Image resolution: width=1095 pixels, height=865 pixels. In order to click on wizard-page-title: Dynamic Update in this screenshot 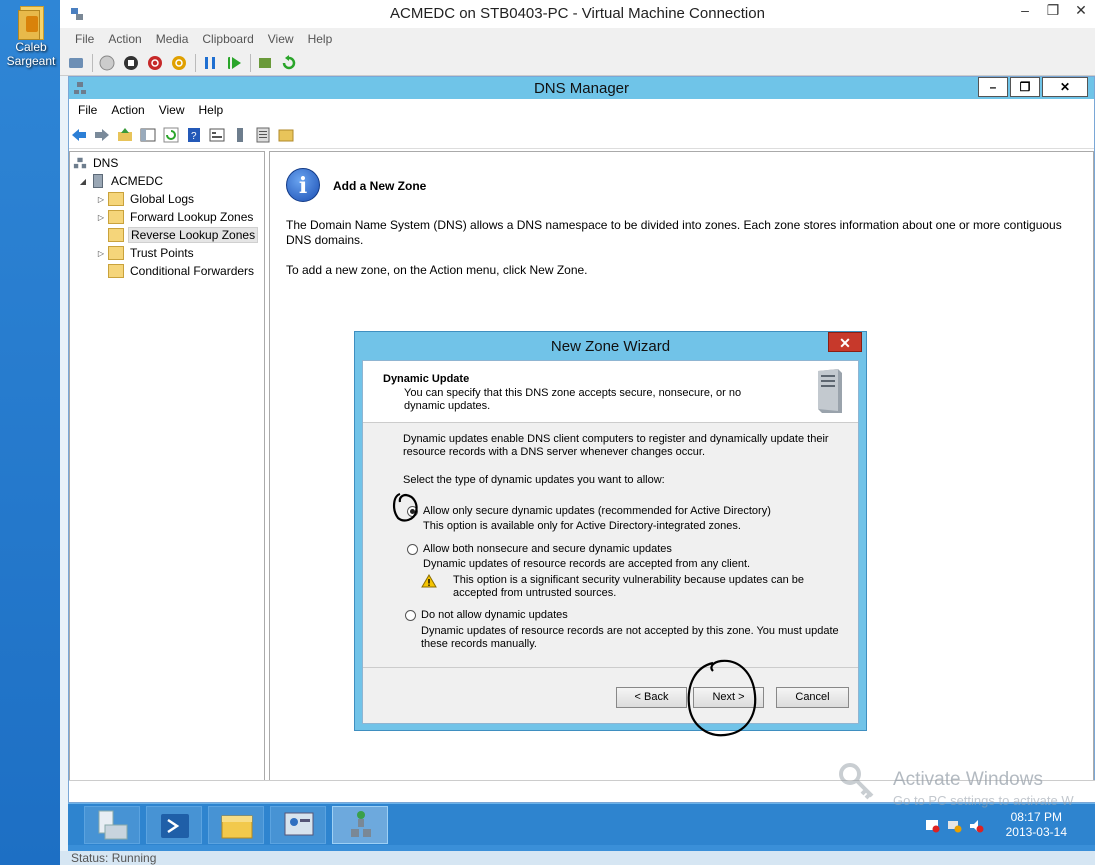, I will do `click(426, 379)`.